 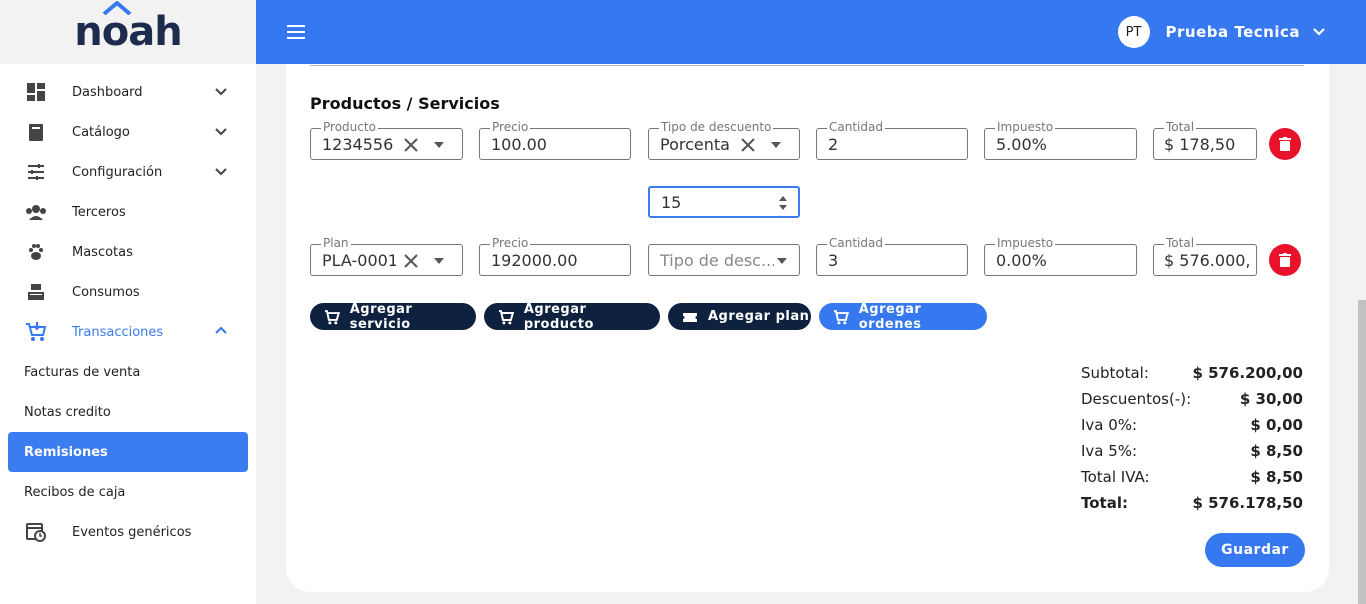 What do you see at coordinates (1021, 144) in the screenshot?
I see `tax-value: 5.00%` at bounding box center [1021, 144].